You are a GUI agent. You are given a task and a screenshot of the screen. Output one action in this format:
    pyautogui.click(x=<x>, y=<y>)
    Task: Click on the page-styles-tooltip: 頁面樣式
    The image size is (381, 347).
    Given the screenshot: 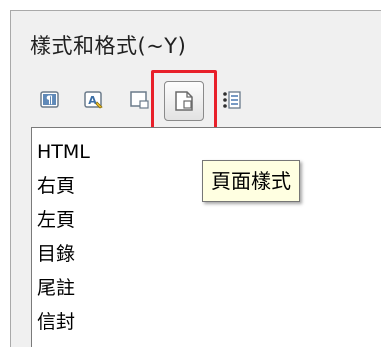 What is the action you would take?
    pyautogui.click(x=251, y=181)
    